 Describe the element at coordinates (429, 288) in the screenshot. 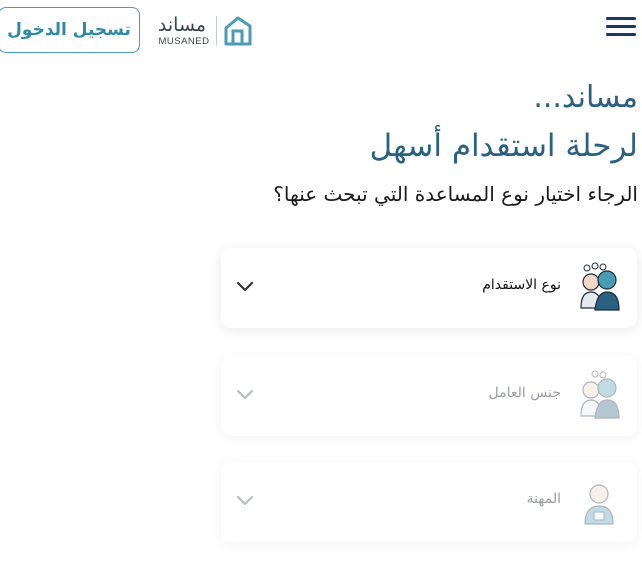

I see `recruitment-type-dropdown: نوع الاستقدام` at that location.